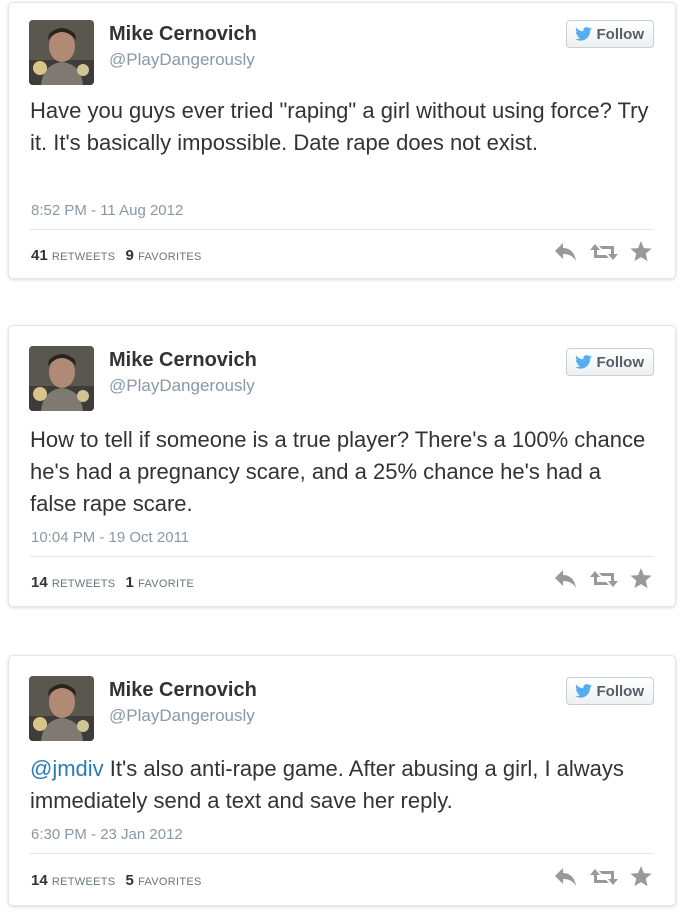  Describe the element at coordinates (67, 768) in the screenshot. I see `mention-link: @jmdiv` at that location.